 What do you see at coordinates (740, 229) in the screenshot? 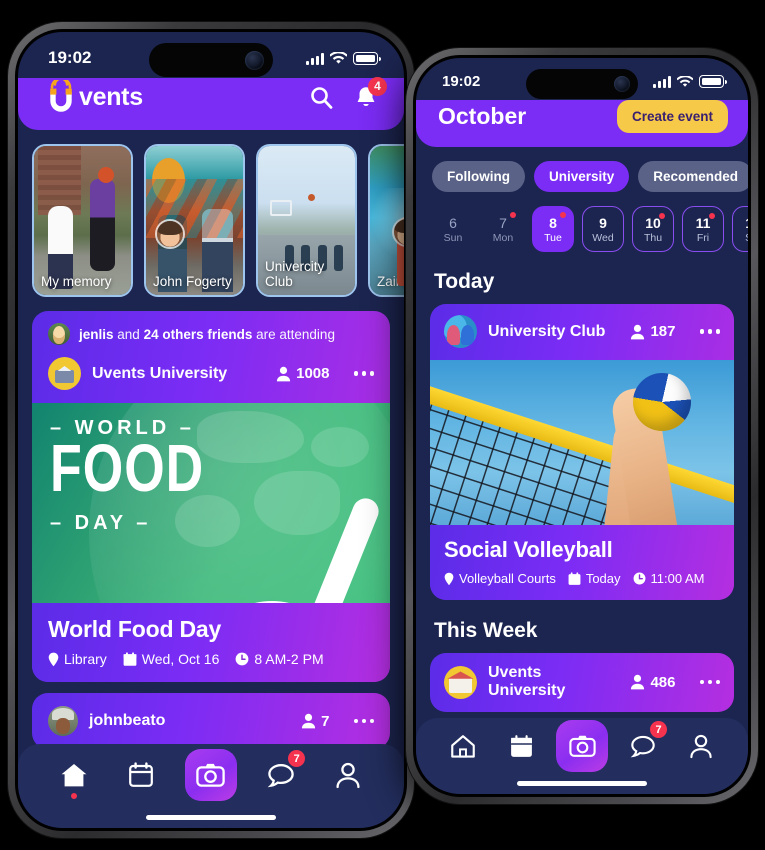
I see `date-cell-12: 12 Sat` at bounding box center [740, 229].